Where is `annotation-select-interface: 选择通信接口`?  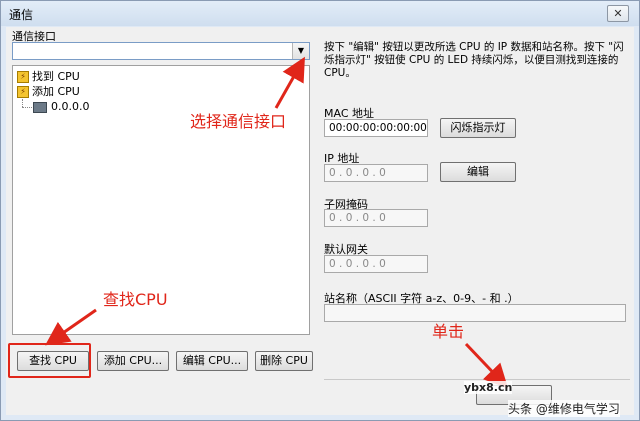 annotation-select-interface: 选择通信接口 is located at coordinates (238, 121).